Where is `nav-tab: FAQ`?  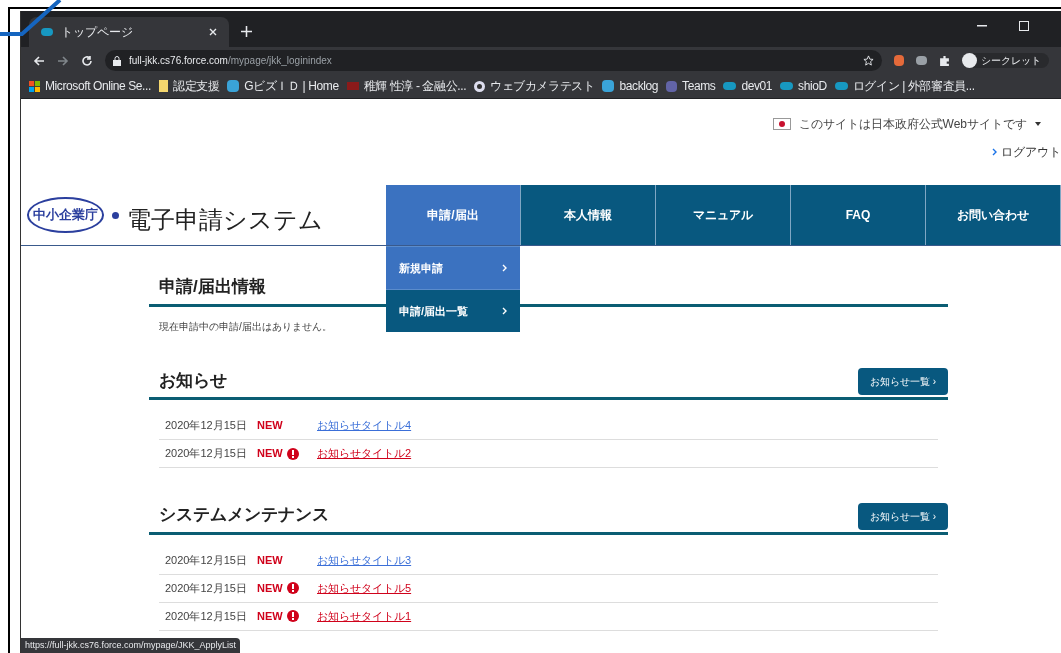 nav-tab: FAQ is located at coordinates (858, 215).